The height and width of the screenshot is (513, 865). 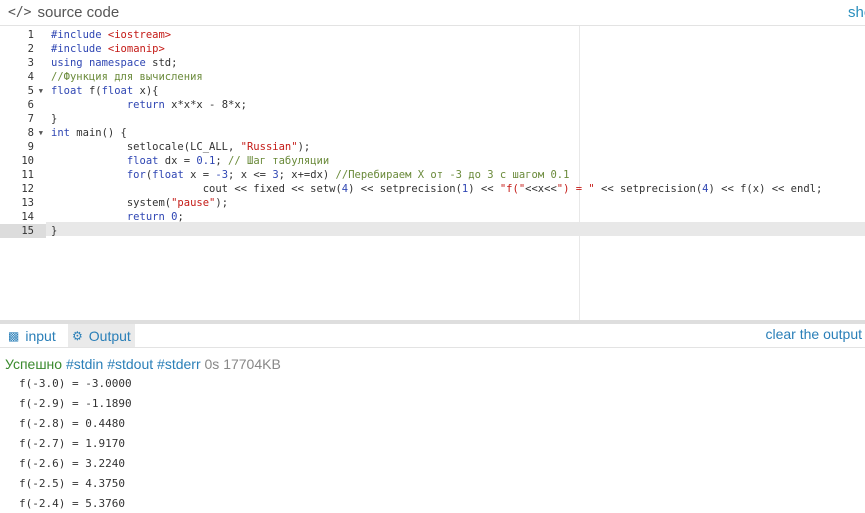 I want to click on code-line: float dx = 0.1; // Шаг табуляции, so click(x=190, y=161).